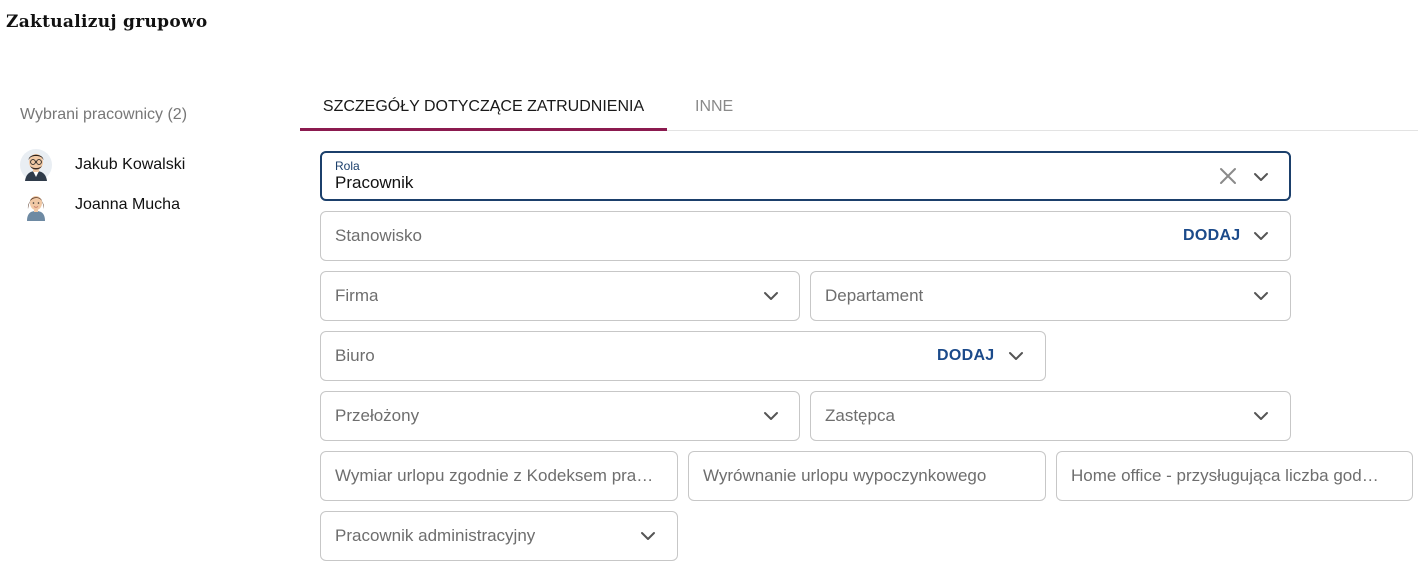 This screenshot has width=1418, height=571. What do you see at coordinates (127, 204) in the screenshot?
I see `employee-name: Joanna Mucha` at bounding box center [127, 204].